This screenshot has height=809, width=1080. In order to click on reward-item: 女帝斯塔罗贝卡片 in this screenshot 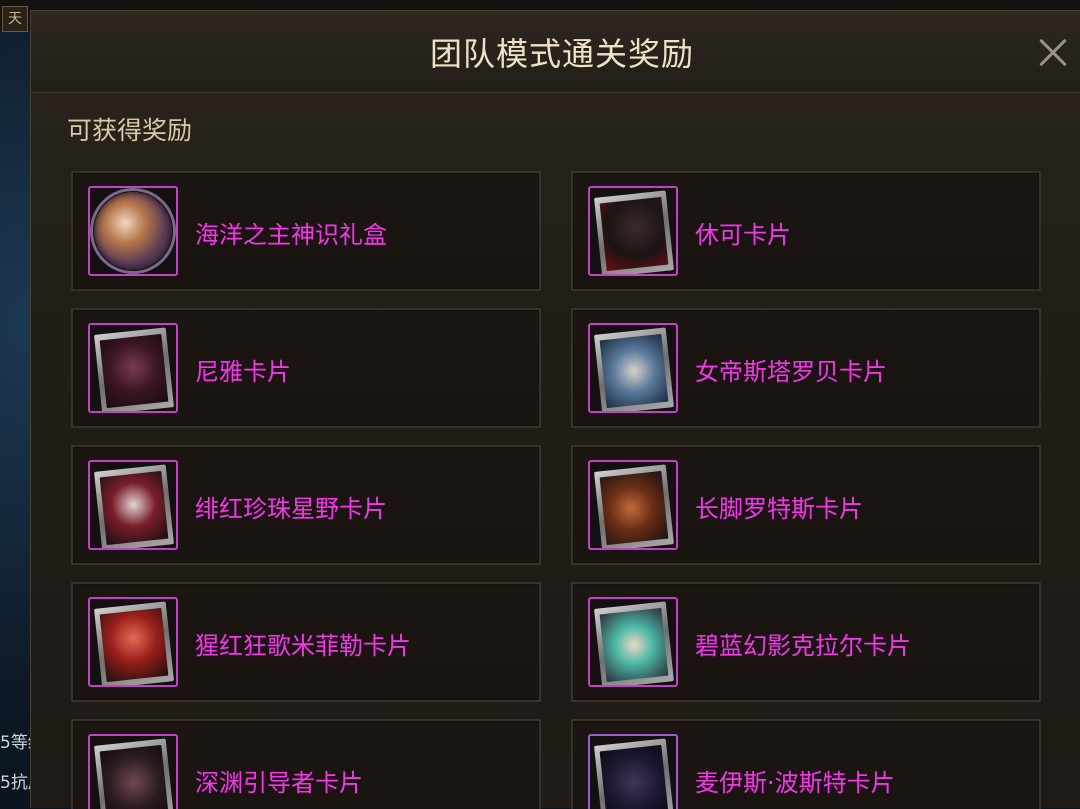, I will do `click(806, 368)`.